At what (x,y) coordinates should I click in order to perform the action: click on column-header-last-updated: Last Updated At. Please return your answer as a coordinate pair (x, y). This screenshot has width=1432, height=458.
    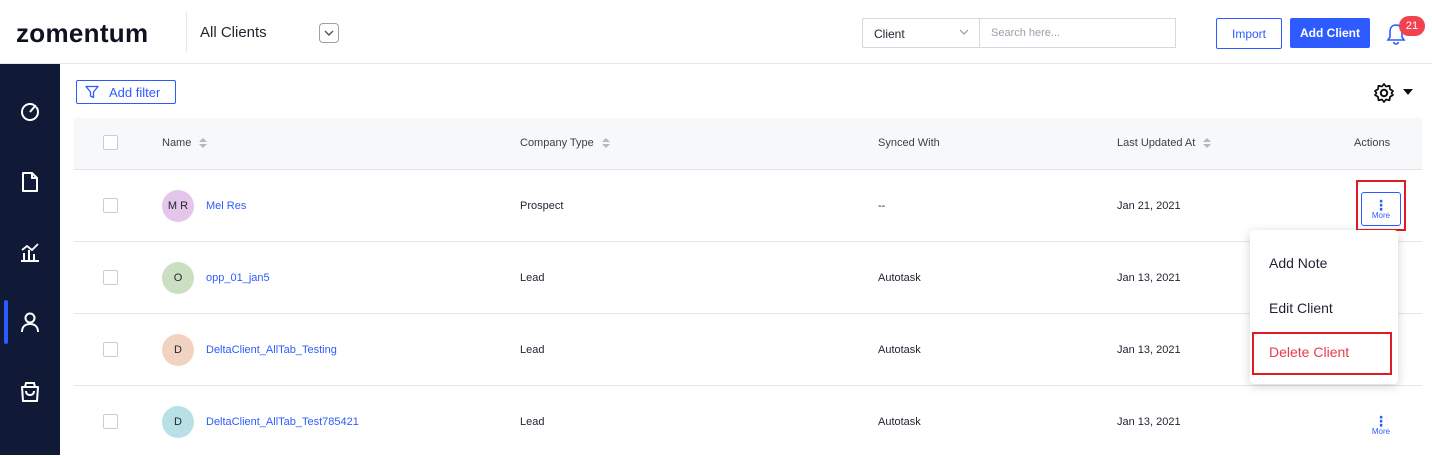
    Looking at the image, I should click on (1164, 143).